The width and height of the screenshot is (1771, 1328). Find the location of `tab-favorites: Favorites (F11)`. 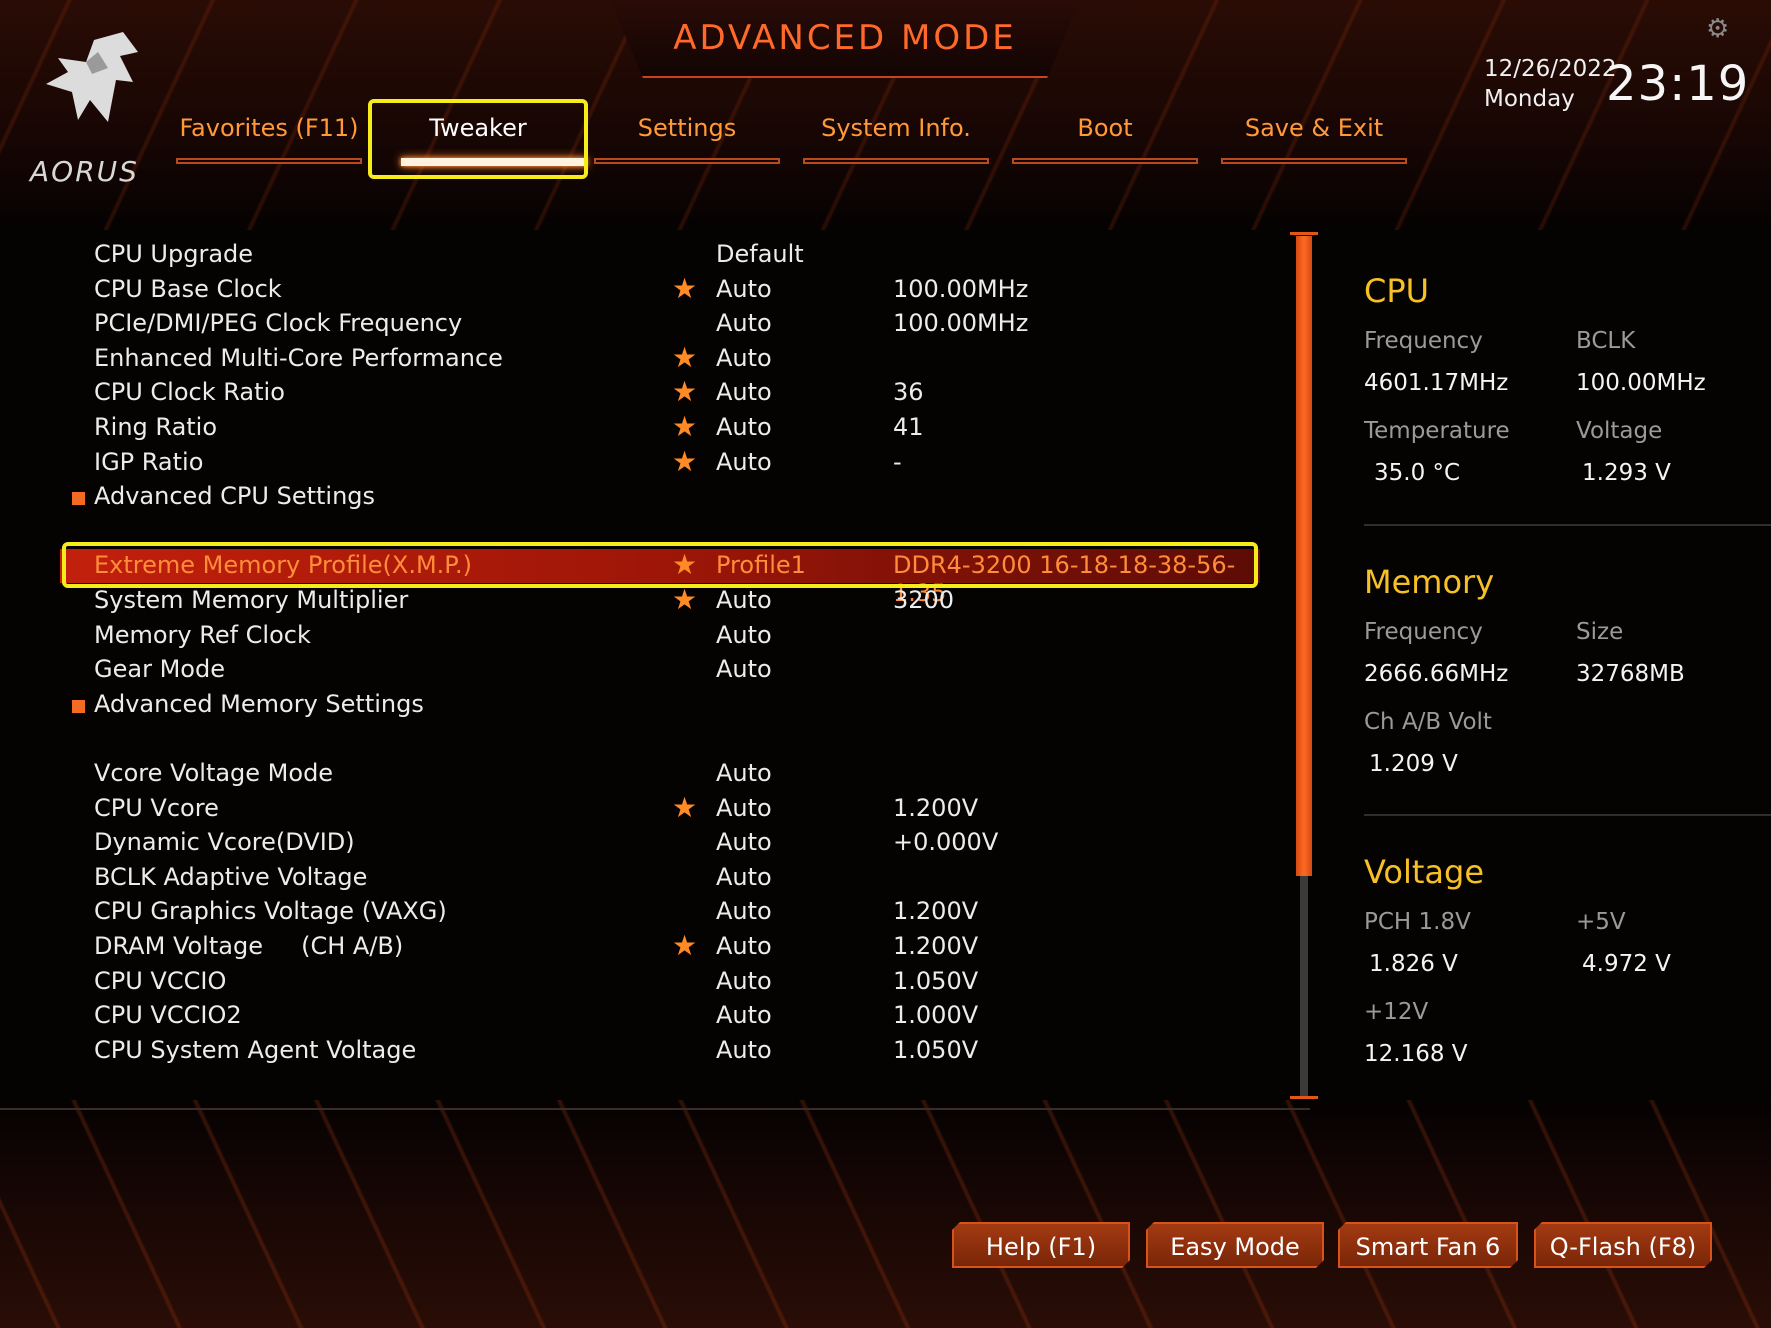

tab-favorites: Favorites (F11) is located at coordinates (269, 139).